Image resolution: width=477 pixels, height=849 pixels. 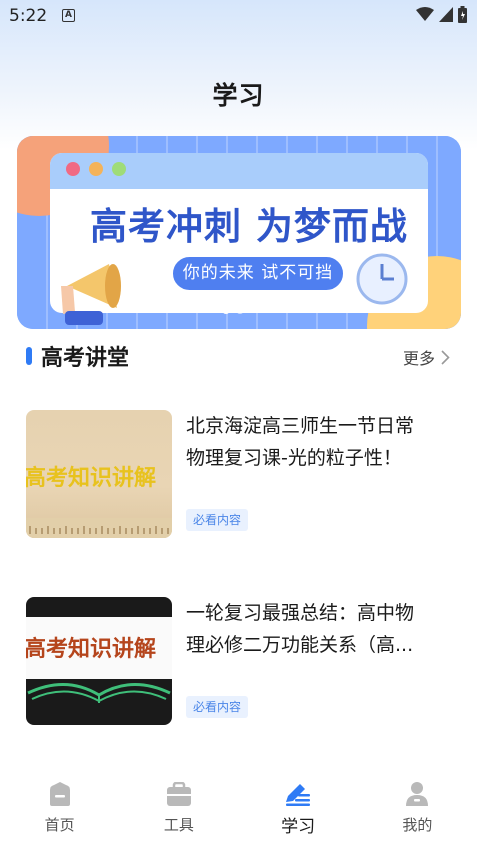 I want to click on section-accent-bar, so click(x=29, y=356).